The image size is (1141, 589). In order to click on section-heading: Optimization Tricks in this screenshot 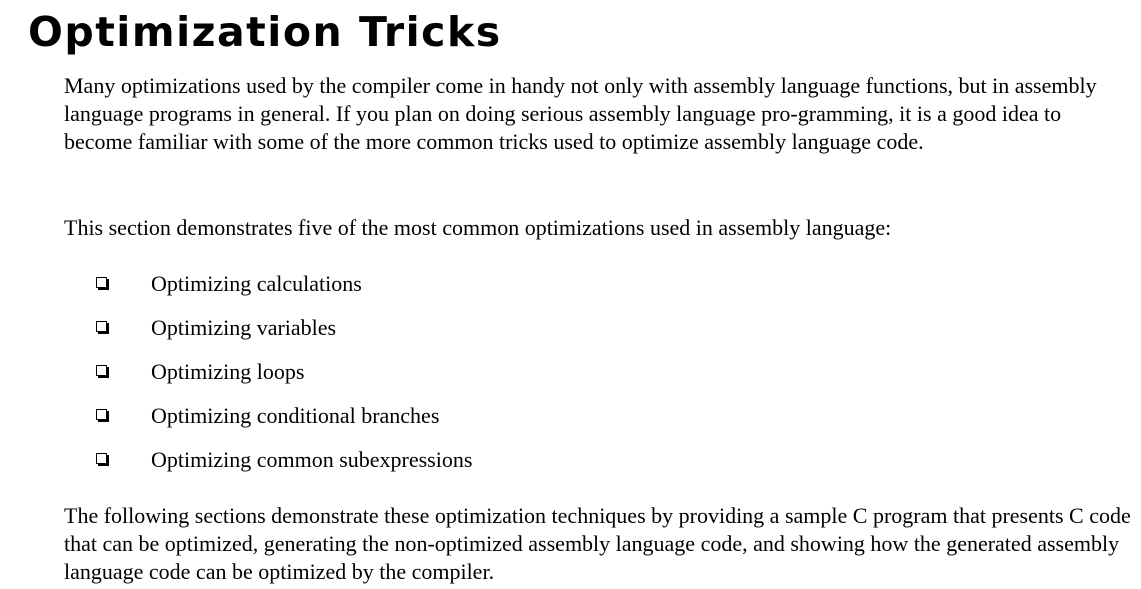, I will do `click(265, 32)`.